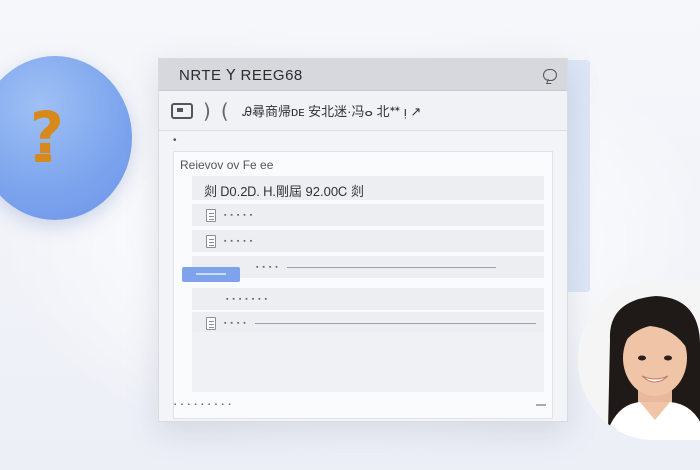  I want to click on window-icon, so click(182, 110).